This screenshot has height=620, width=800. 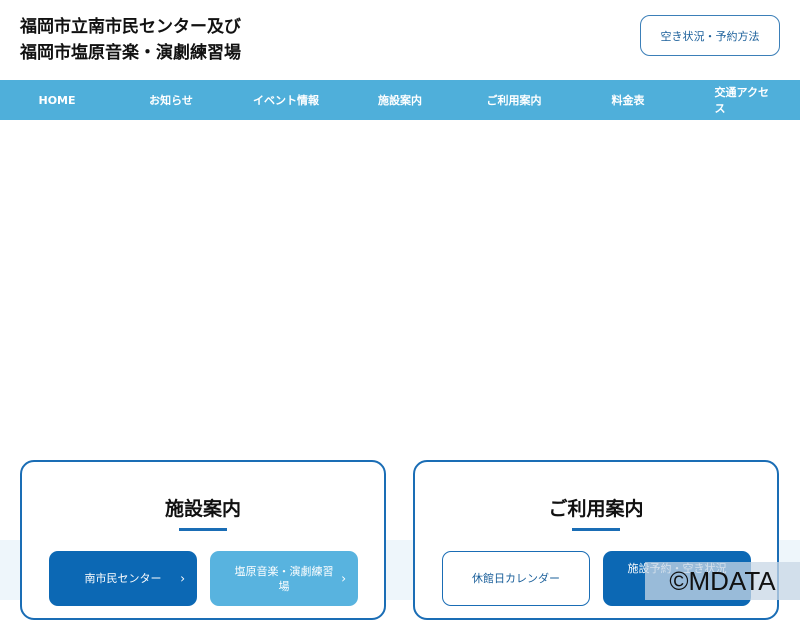 What do you see at coordinates (400, 40) in the screenshot?
I see `site-header: 福岡市立南市民センター及び 福岡市塩原音楽・演劇練習場 空き状況・予約方法` at bounding box center [400, 40].